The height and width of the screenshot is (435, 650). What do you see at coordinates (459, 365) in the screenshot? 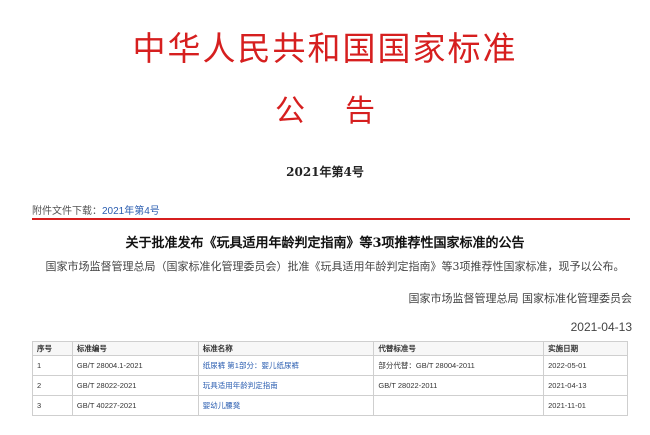
I see `cell-replaces: 部分代替：GB/T 28004-2011` at bounding box center [459, 365].